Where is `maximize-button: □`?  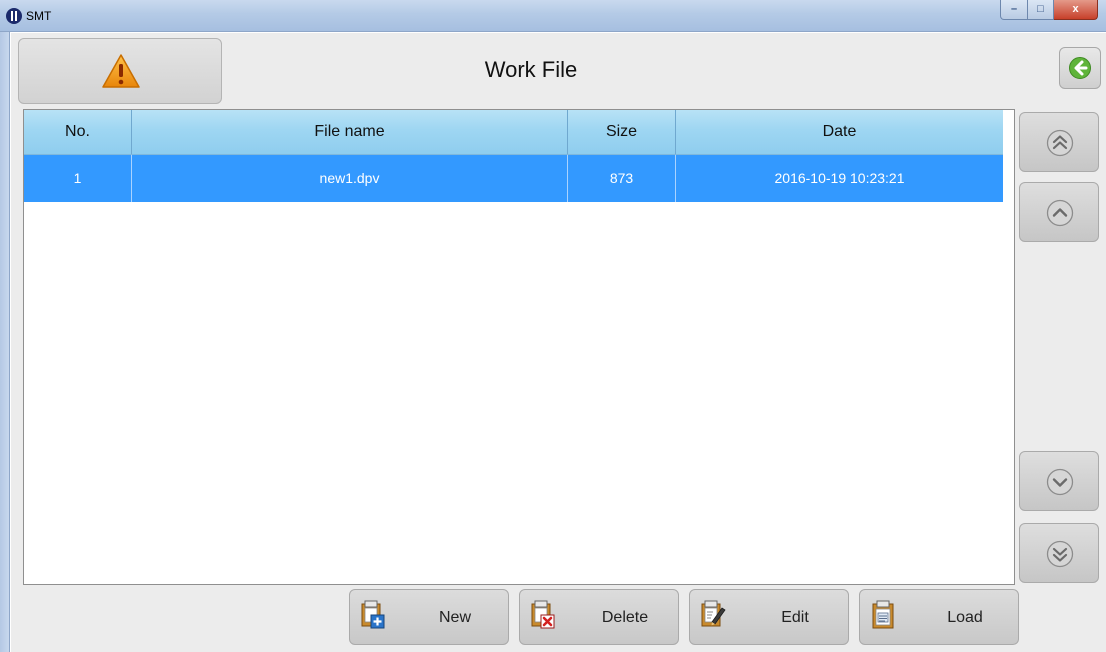 maximize-button: □ is located at coordinates (1041, 10).